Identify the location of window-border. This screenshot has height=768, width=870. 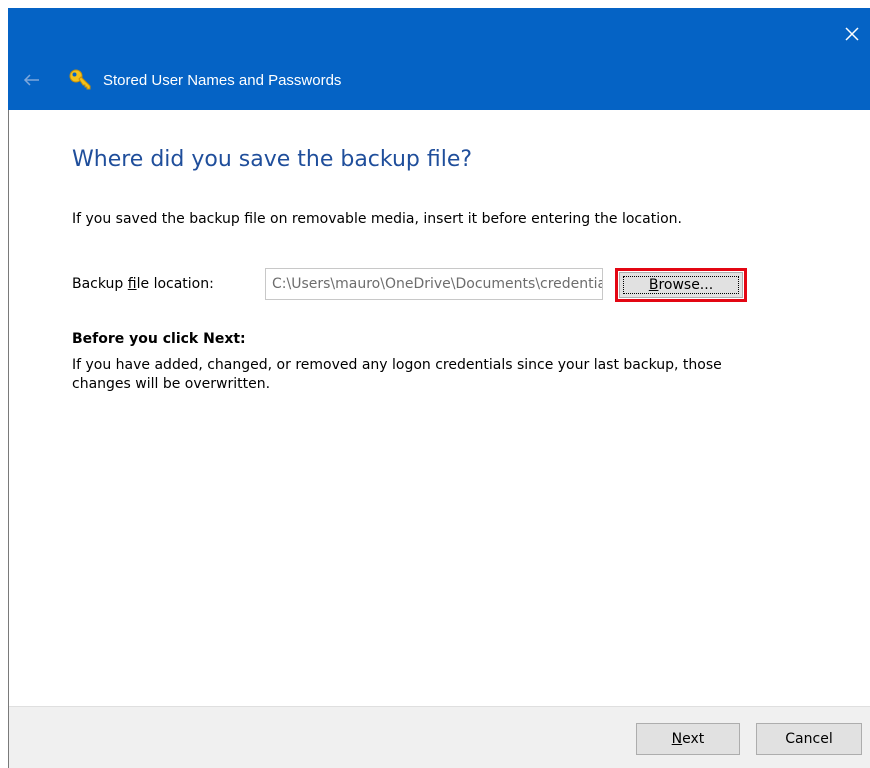
(8, 439).